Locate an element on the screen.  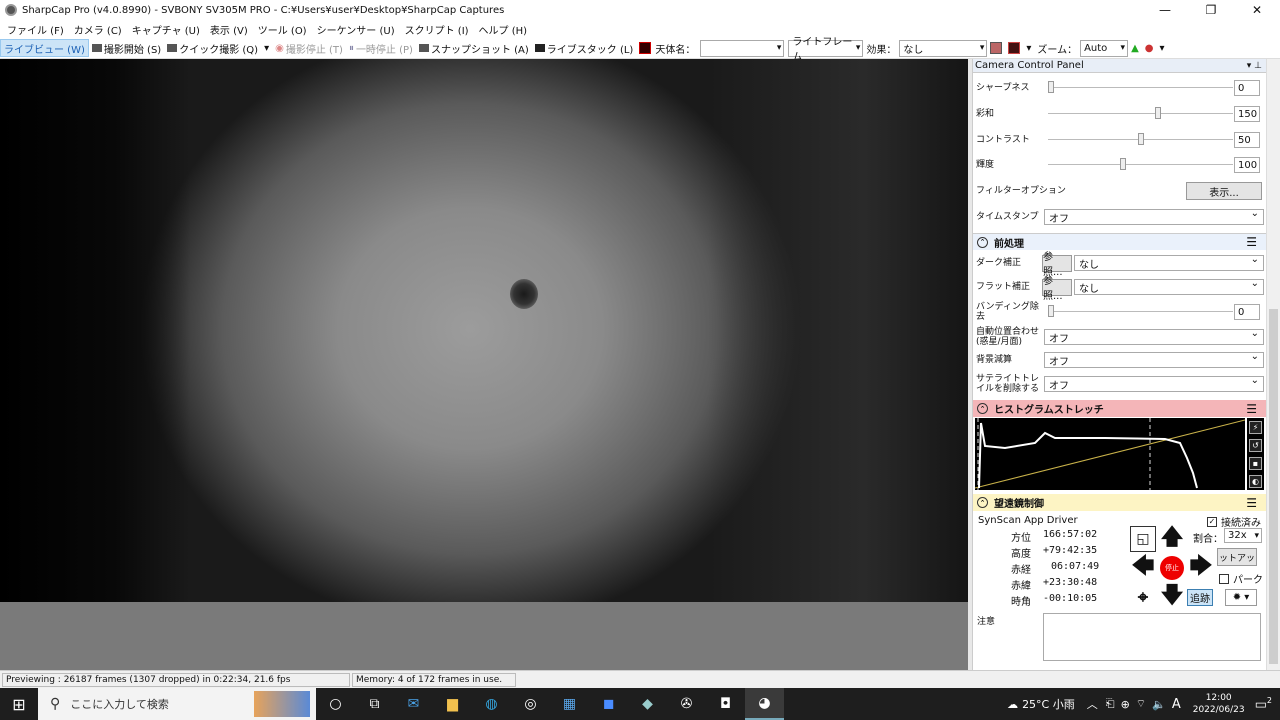
save-icon: ▪ is located at coordinates (1255, 463).